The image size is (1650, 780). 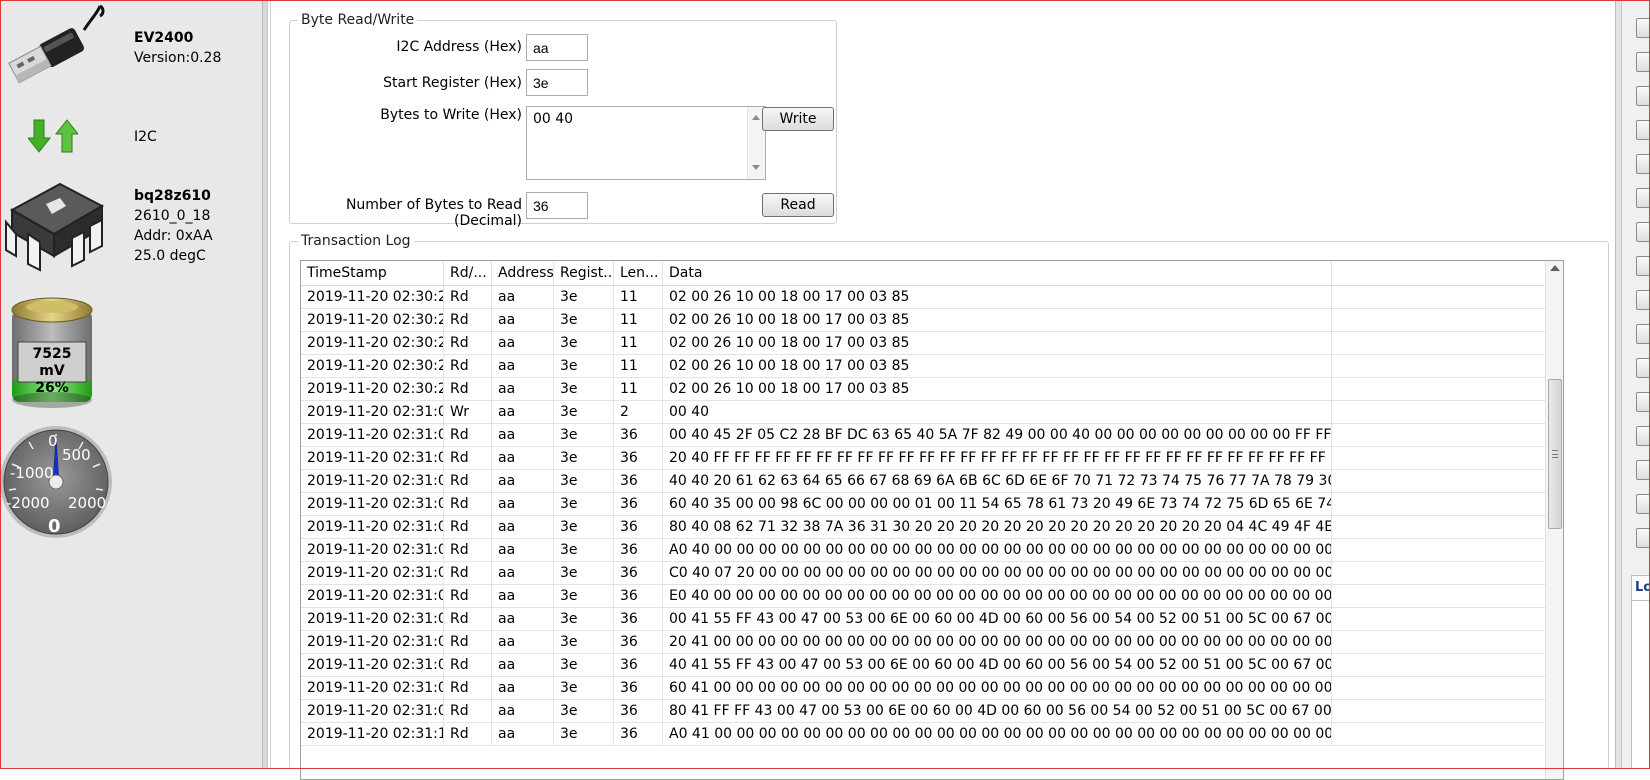 What do you see at coordinates (265, 384) in the screenshot?
I see `sidebar-splitter` at bounding box center [265, 384].